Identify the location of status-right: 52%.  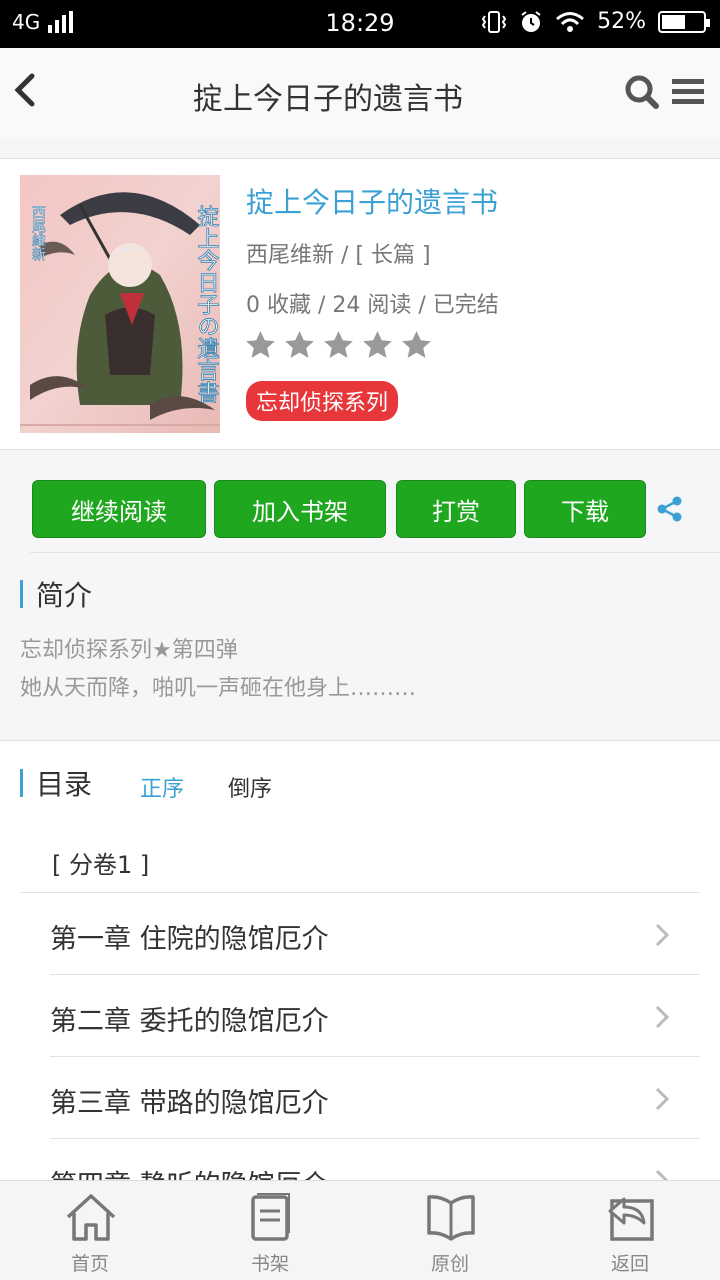
(595, 21).